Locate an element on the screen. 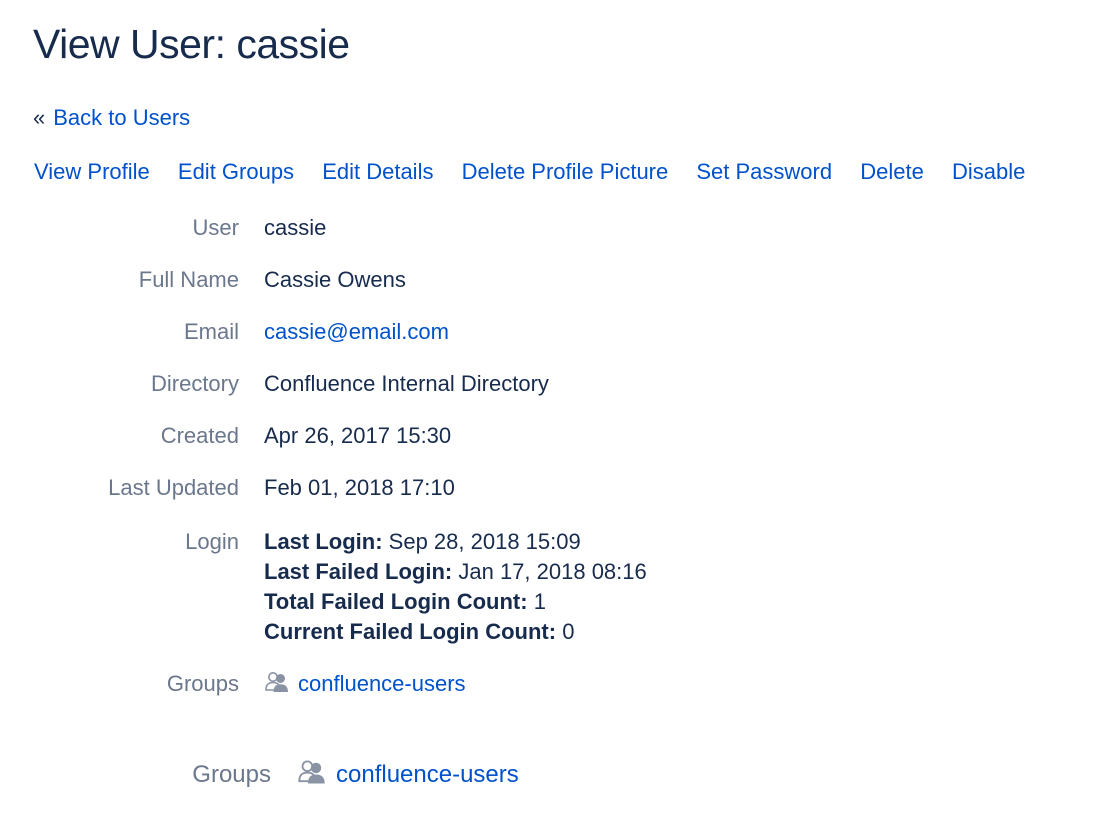  last-updated-value: Feb 01, 2018 17:10 is located at coordinates (359, 487).